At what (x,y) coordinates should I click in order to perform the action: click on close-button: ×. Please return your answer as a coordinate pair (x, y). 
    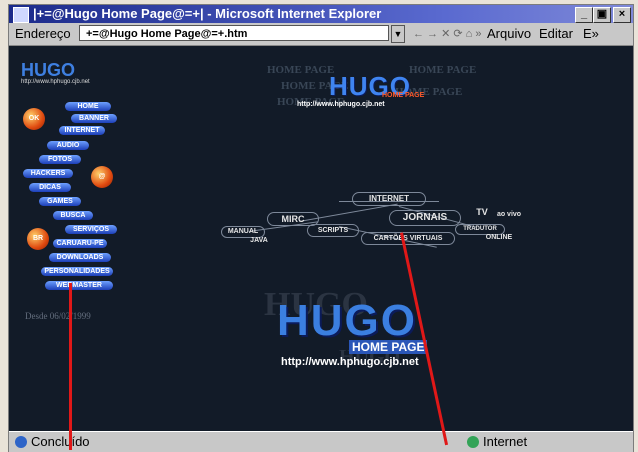
    Looking at the image, I should click on (622, 15).